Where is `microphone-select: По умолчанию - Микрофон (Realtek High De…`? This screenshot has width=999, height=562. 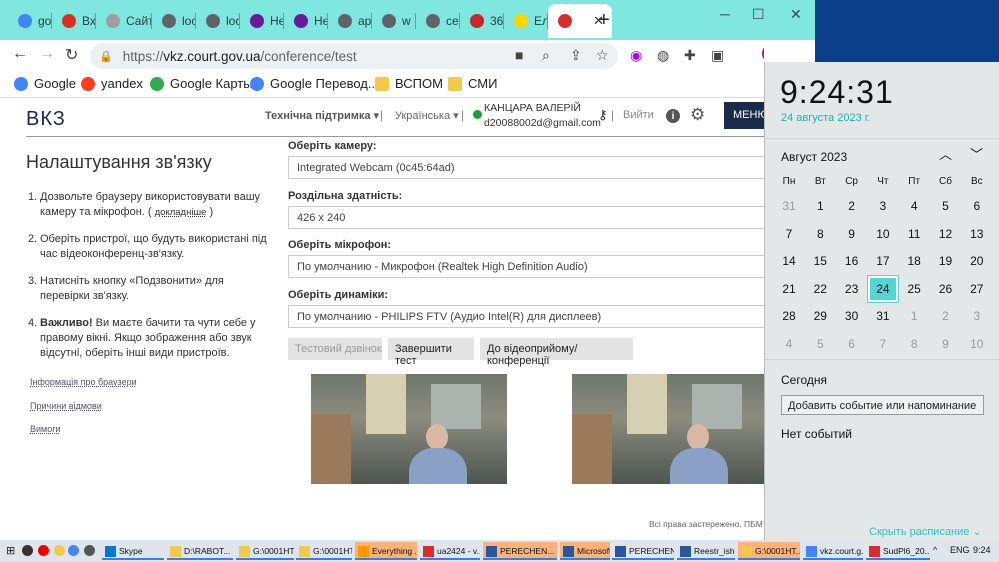
microphone-select: По умолчанию - Микрофон (Realtek High De… is located at coordinates (528, 266).